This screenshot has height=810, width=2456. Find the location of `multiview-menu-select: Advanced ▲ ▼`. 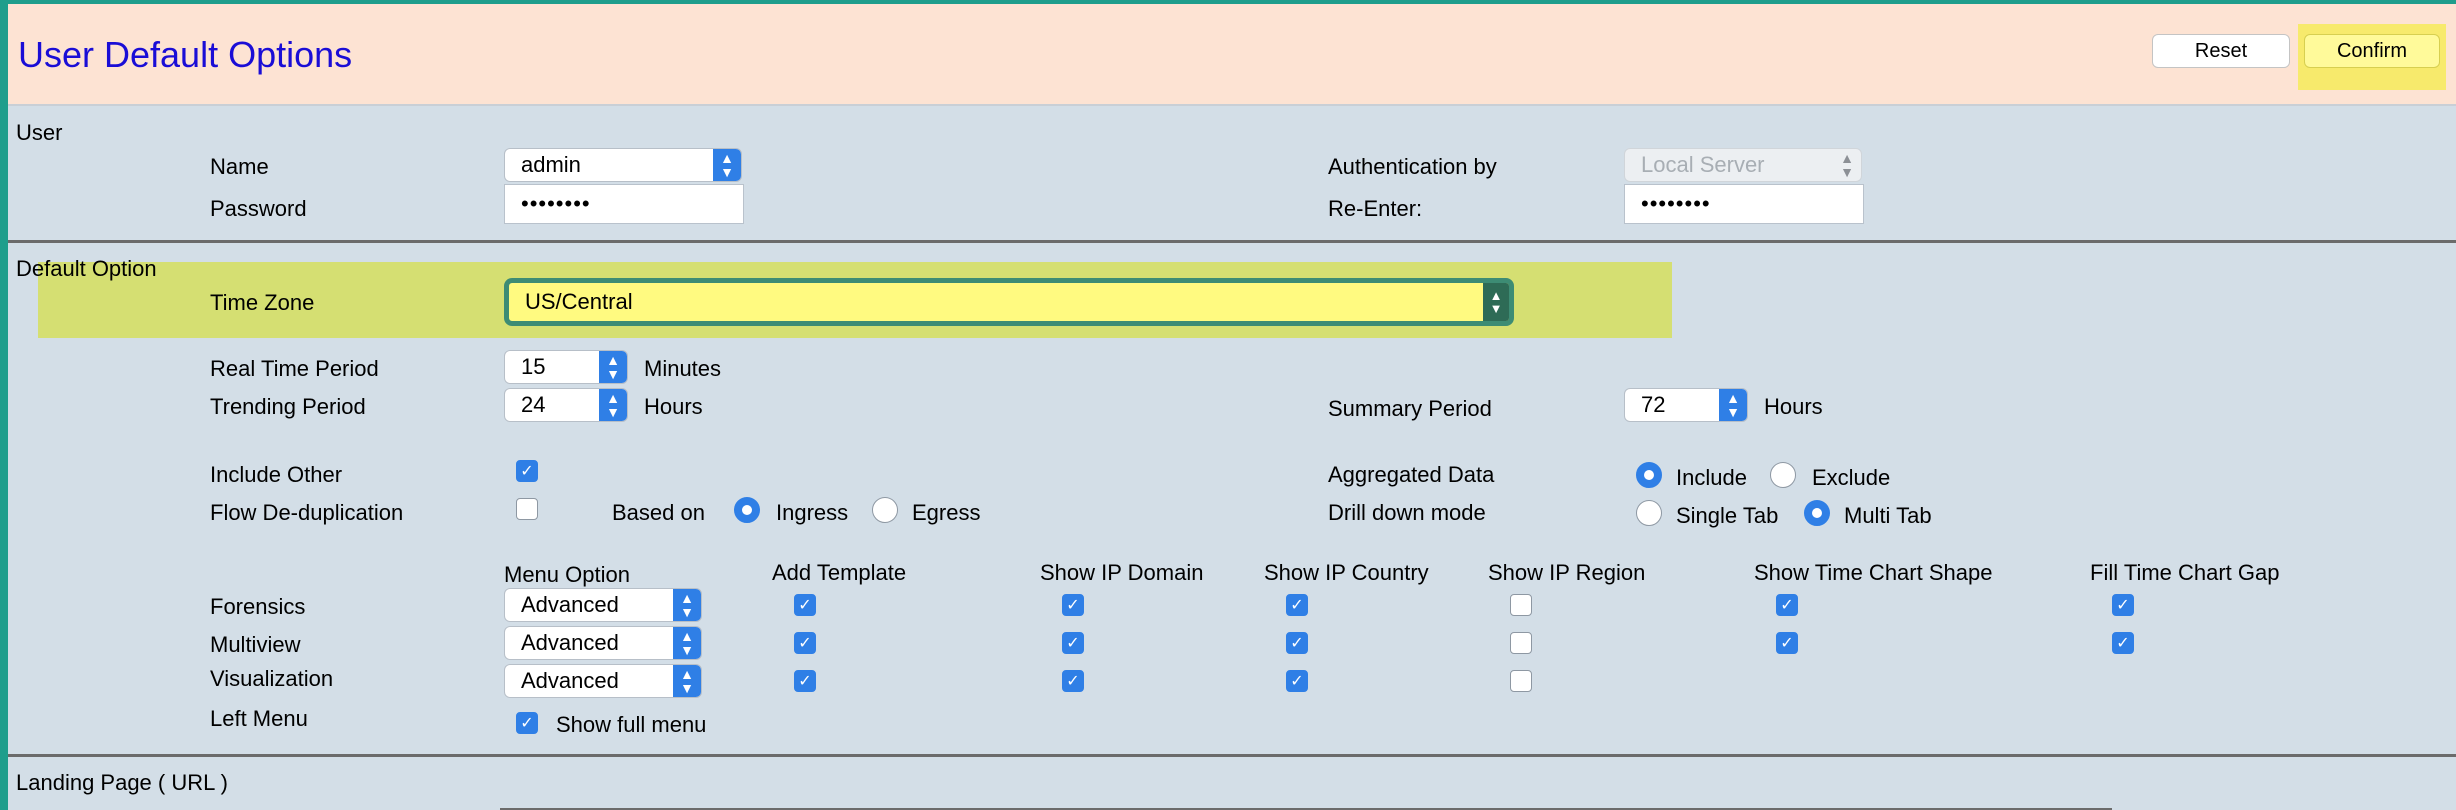

multiview-menu-select: Advanced ▲ ▼ is located at coordinates (603, 643).